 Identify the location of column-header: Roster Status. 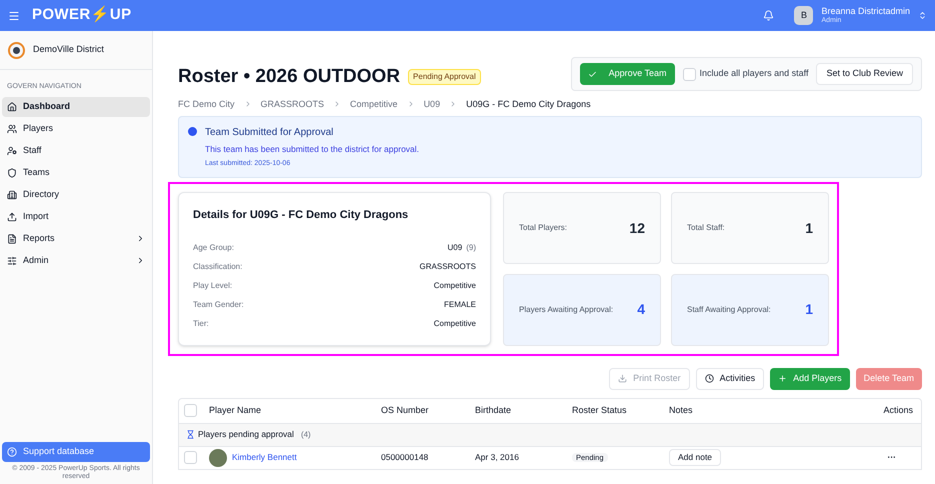
(600, 410).